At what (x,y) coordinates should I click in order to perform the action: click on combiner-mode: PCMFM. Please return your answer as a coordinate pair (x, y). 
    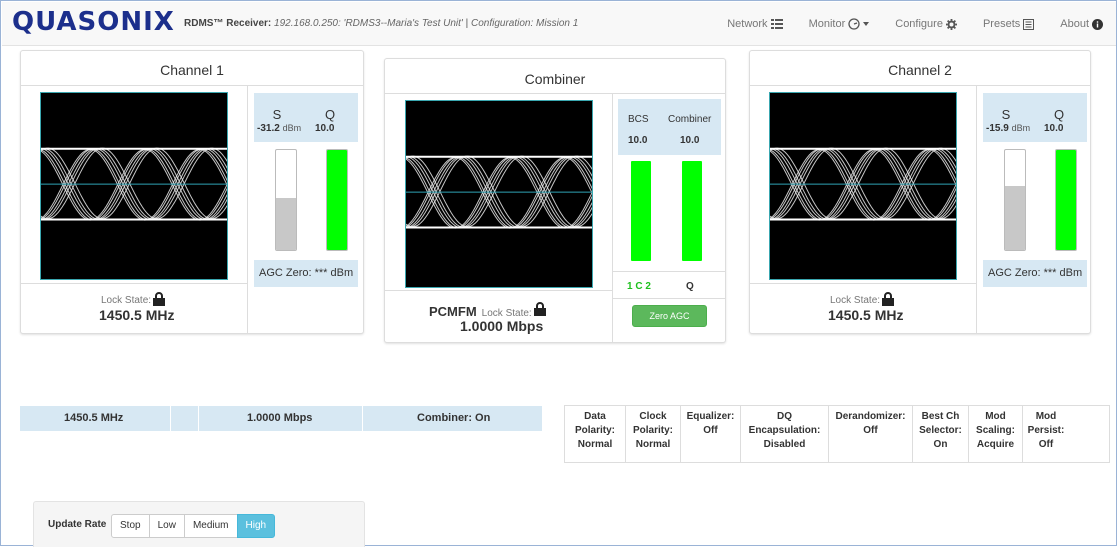
    Looking at the image, I should click on (453, 311).